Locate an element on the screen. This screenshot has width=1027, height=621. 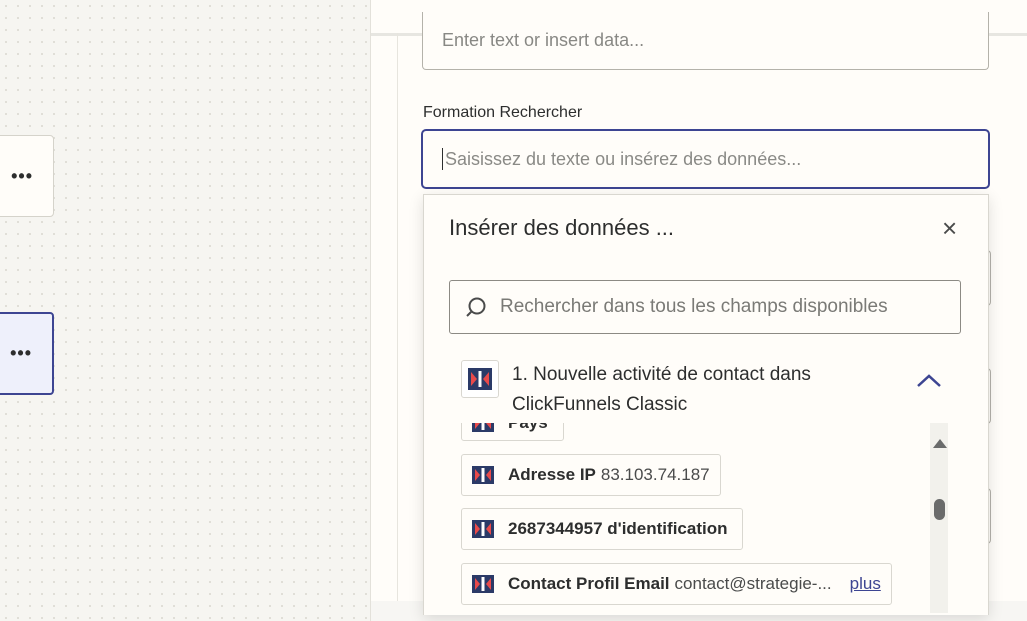
field-key: Contact Profil Email is located at coordinates (589, 583).